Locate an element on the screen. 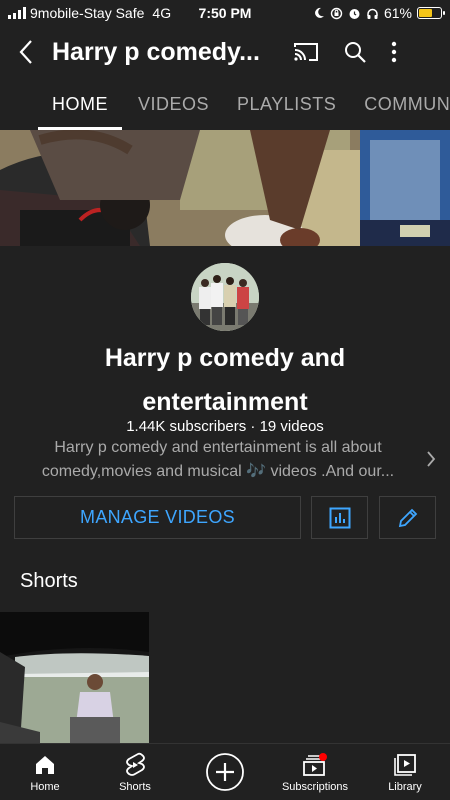 This screenshot has height=800, width=450. short-thumbnail is located at coordinates (74, 677).